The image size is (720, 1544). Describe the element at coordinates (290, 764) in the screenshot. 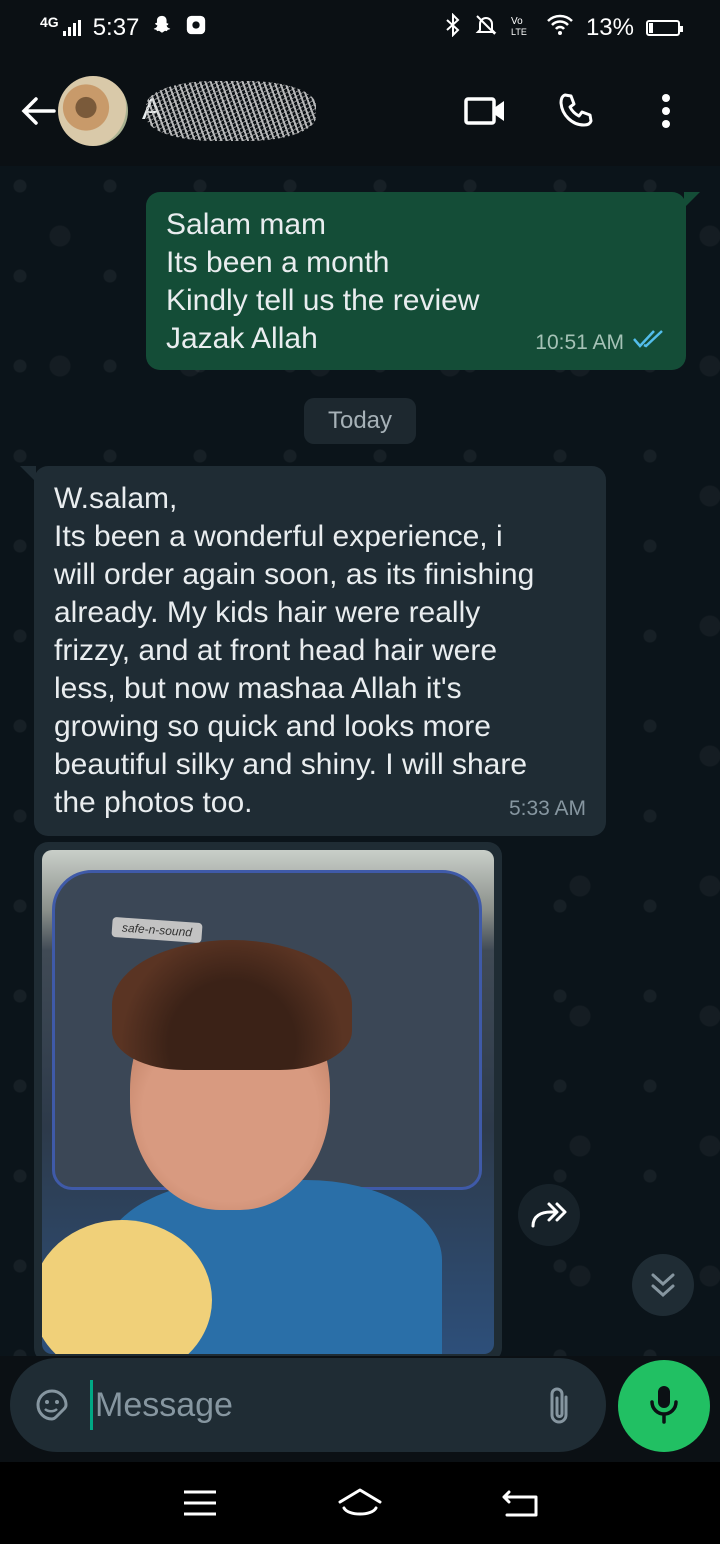

I see `message-line: beautiful silky and shiny. I will share` at that location.